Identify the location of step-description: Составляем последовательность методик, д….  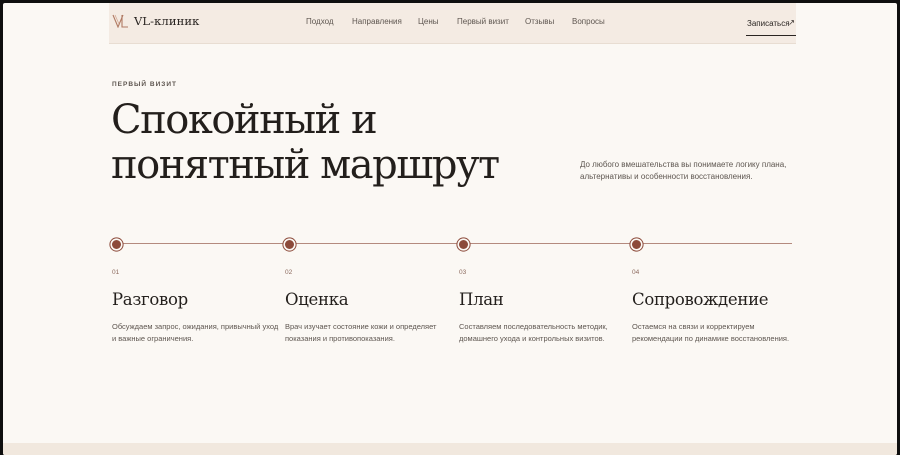
(533, 332).